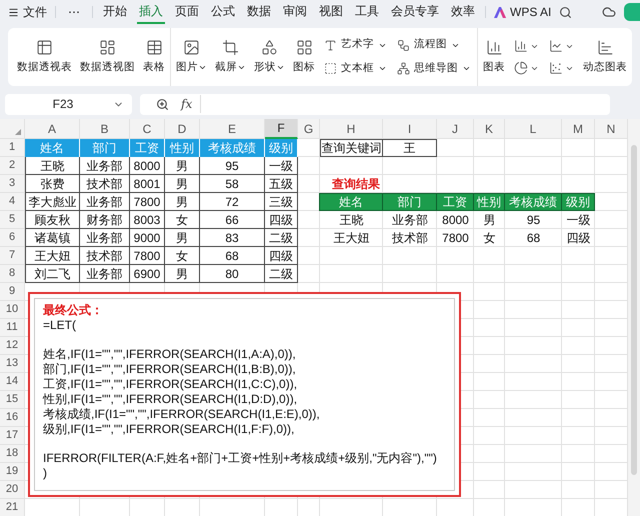 The width and height of the screenshot is (640, 516). What do you see at coordinates (232, 129) in the screenshot?
I see `column-header: E` at bounding box center [232, 129].